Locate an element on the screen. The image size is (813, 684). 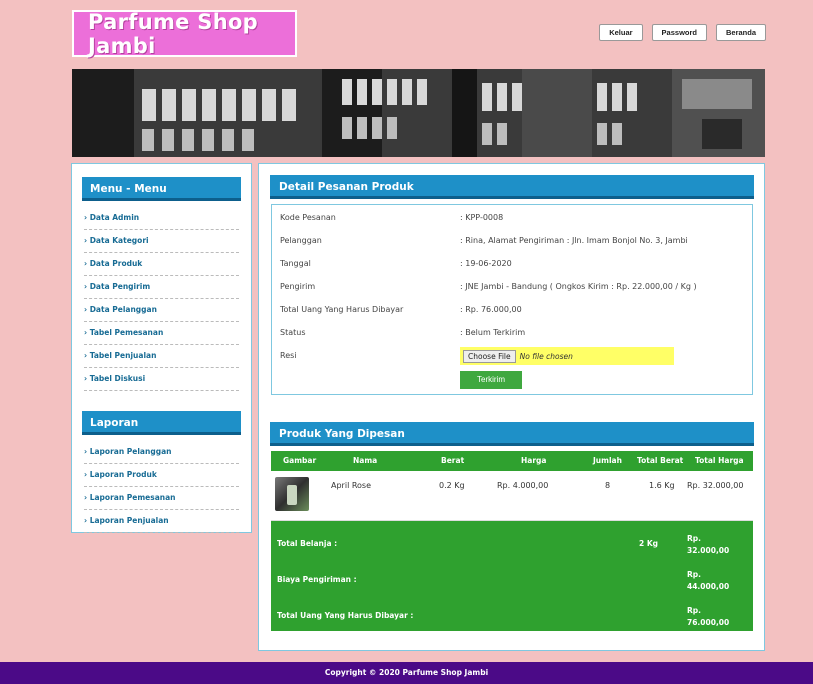
products-title: Produk Yang Dipesan is located at coordinates (512, 434).